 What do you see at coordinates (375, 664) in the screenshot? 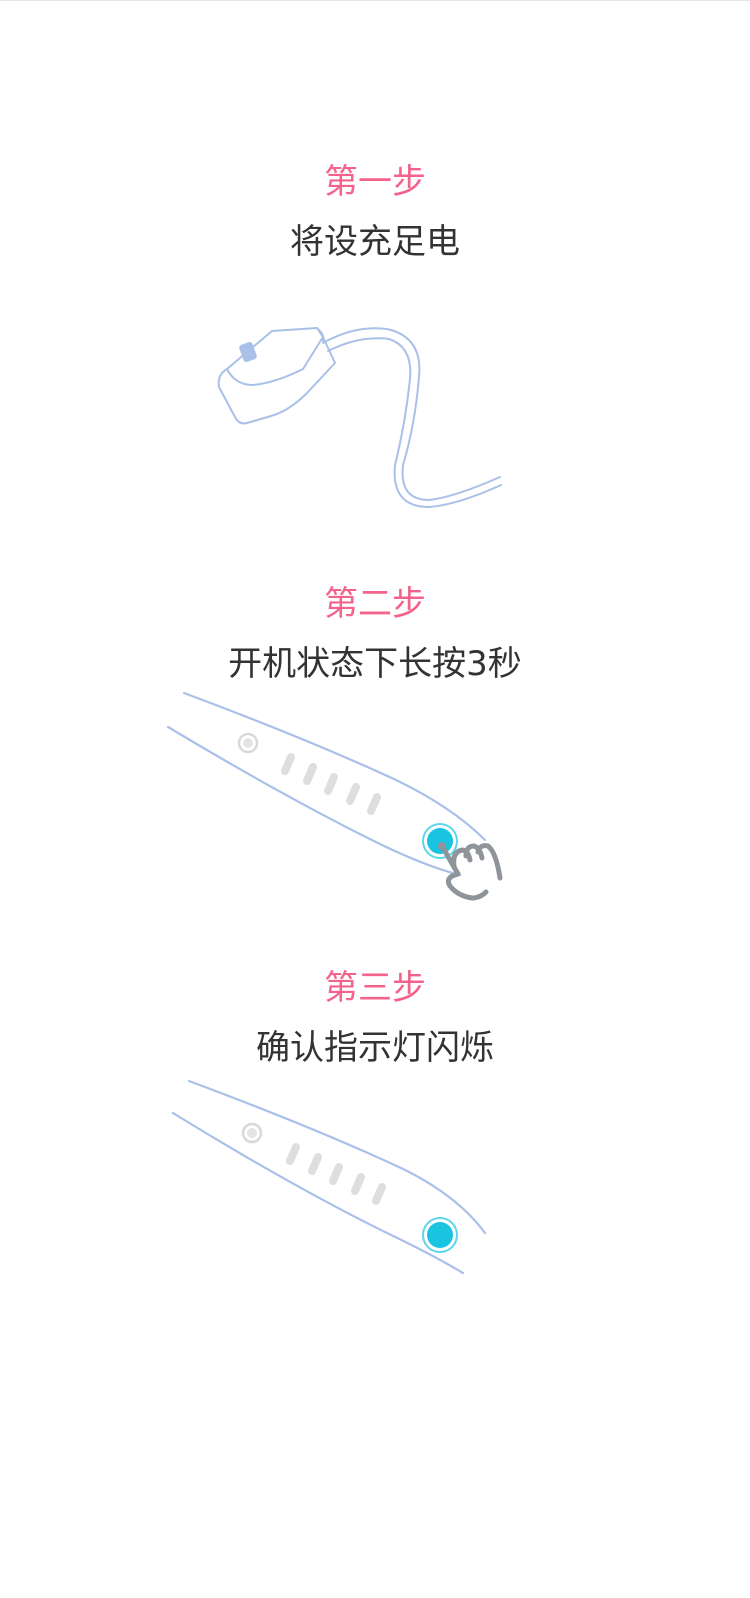
I see `step-2-description: 开机状态下长按3秒` at bounding box center [375, 664].